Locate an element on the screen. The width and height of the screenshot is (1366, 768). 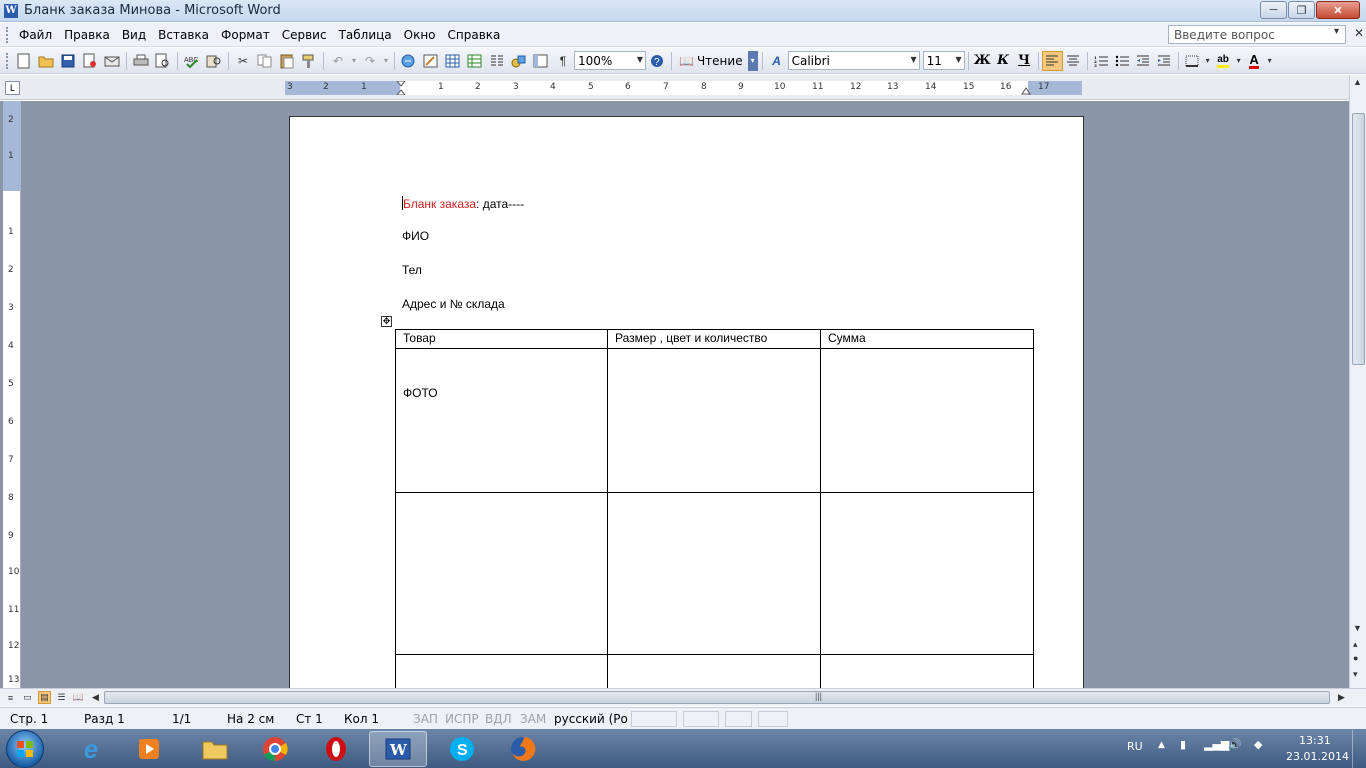
status-page-count: 1/1 is located at coordinates (181, 719).